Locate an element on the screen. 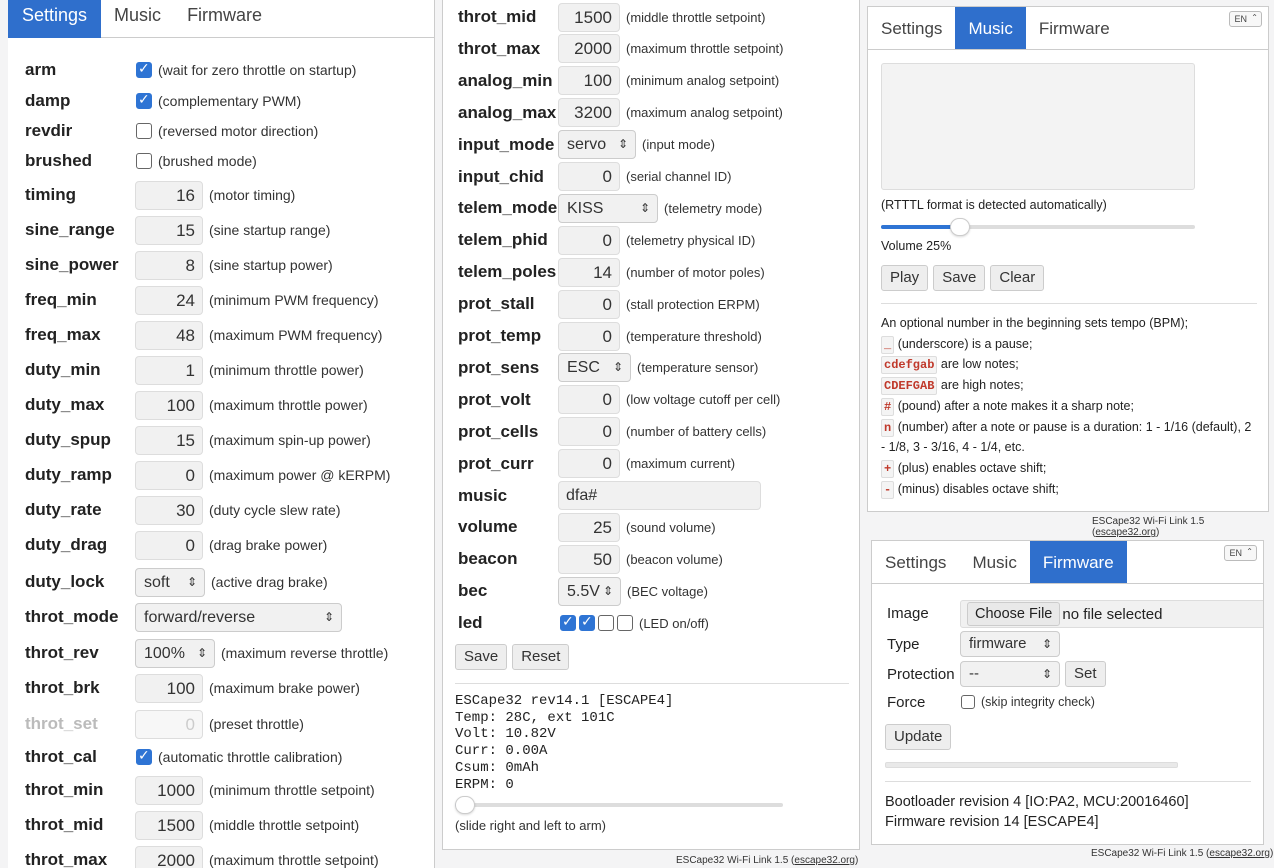  clear-button: Clear is located at coordinates (1017, 278).